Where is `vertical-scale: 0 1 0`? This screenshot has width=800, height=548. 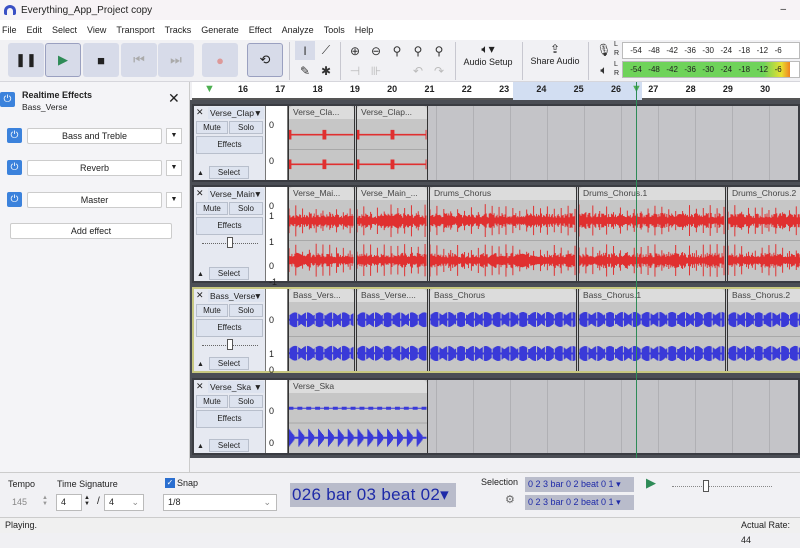 vertical-scale: 0 1 0 is located at coordinates (277, 332).